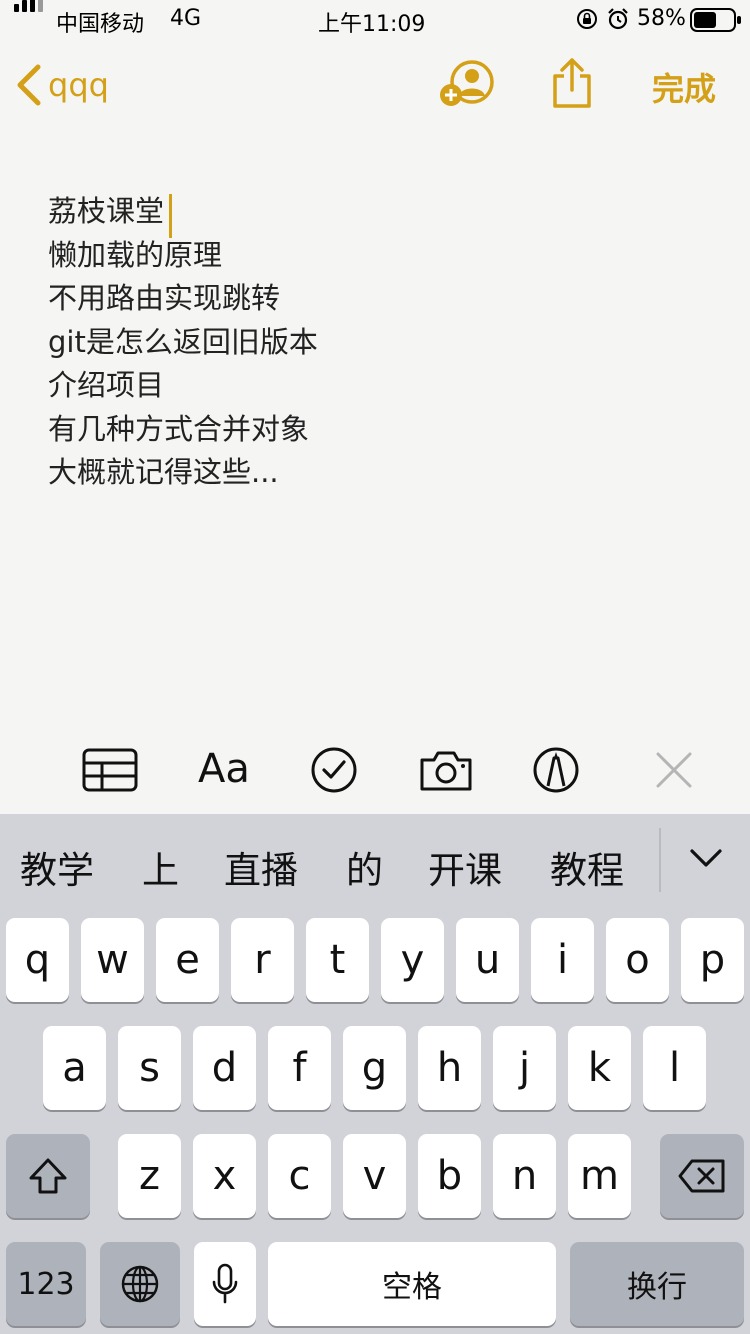 This screenshot has width=750, height=1334. What do you see at coordinates (674, 770) in the screenshot?
I see `close-toolbar-button` at bounding box center [674, 770].